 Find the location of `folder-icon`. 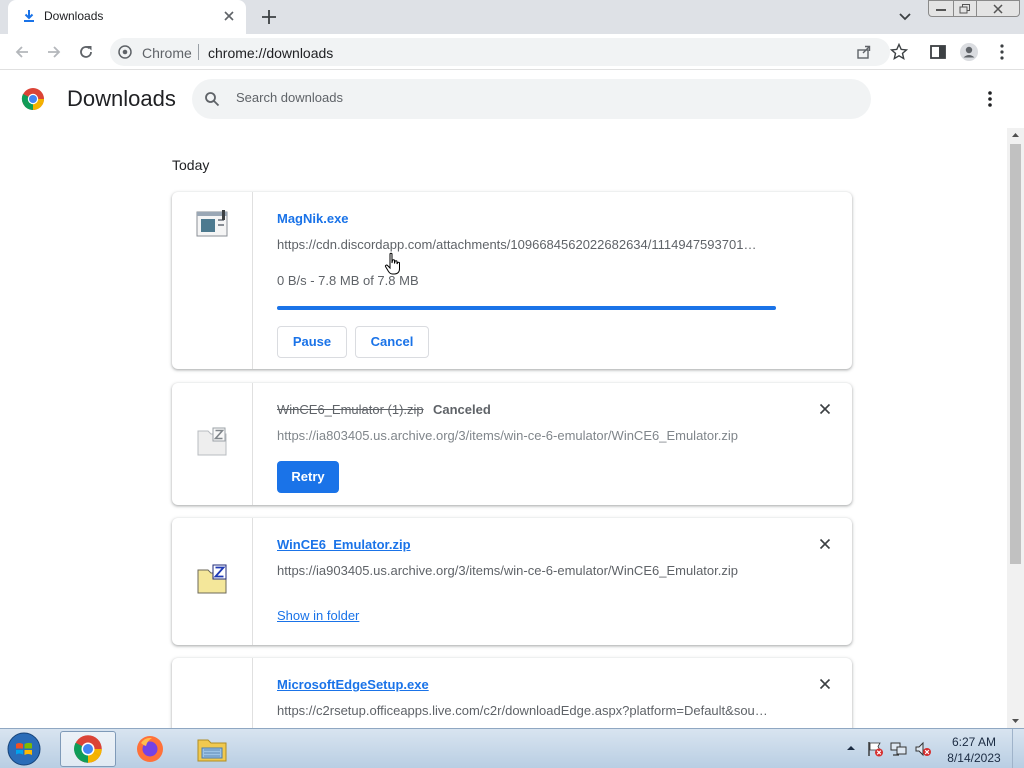

folder-icon is located at coordinates (212, 750).